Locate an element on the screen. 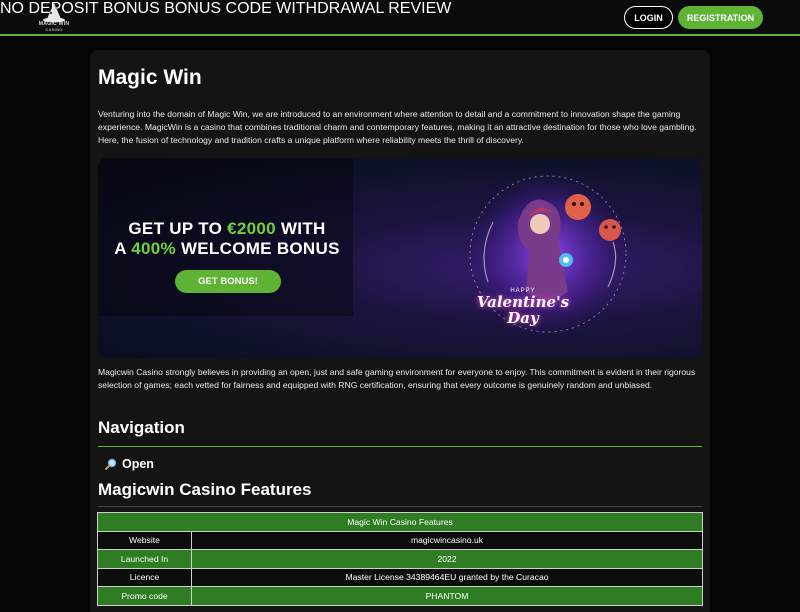  page-title: Magic Win is located at coordinates (150, 77).